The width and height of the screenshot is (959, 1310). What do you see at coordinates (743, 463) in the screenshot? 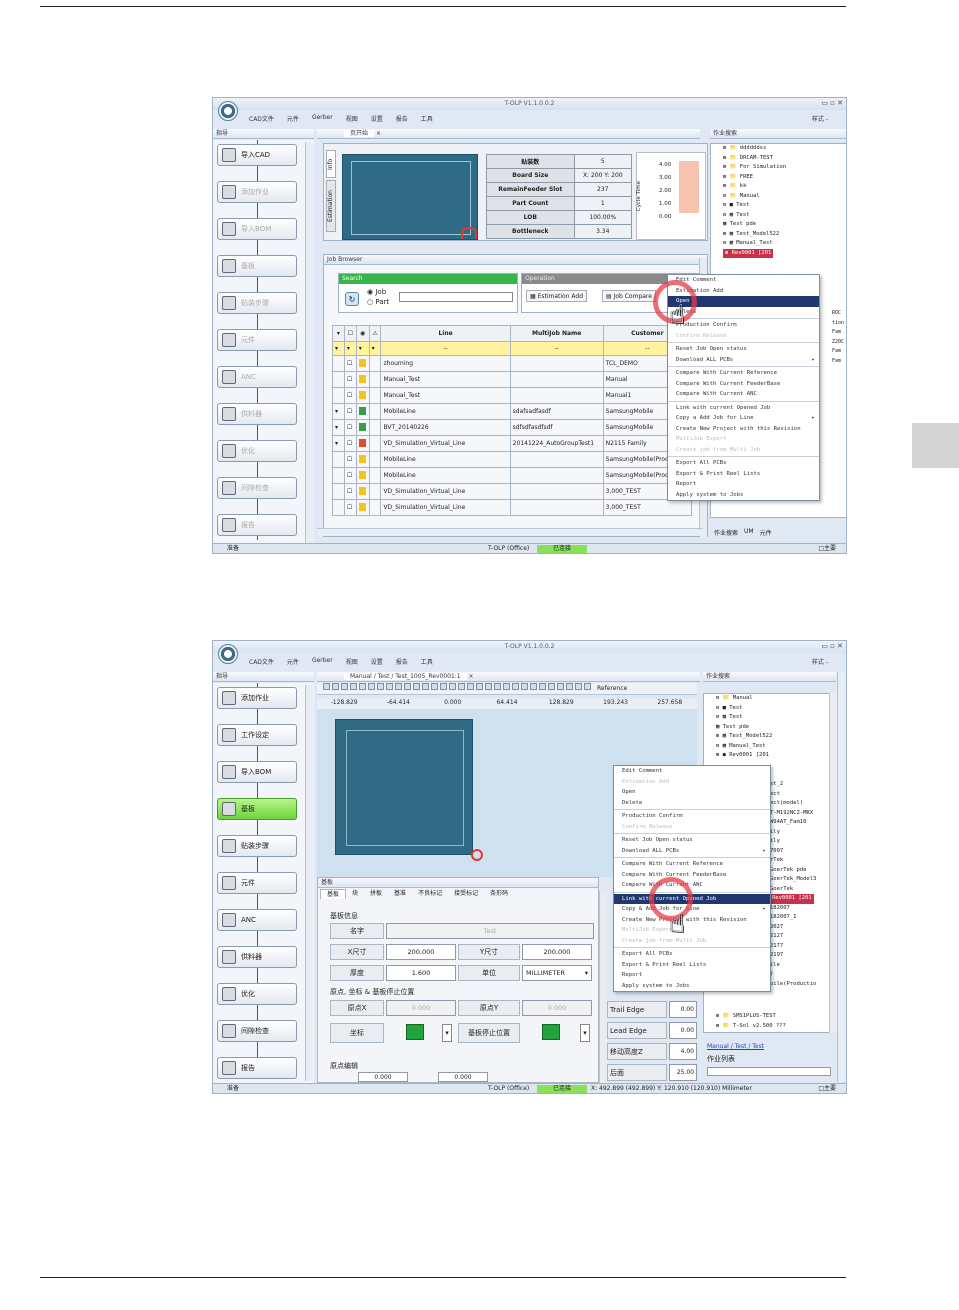
I see `context-menu-item: Export All PCBs` at bounding box center [743, 463].